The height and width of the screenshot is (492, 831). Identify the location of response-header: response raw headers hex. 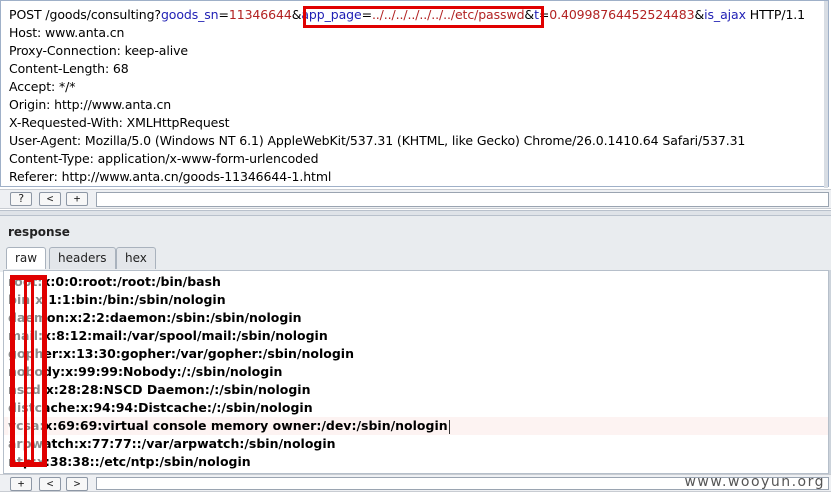
(415, 244).